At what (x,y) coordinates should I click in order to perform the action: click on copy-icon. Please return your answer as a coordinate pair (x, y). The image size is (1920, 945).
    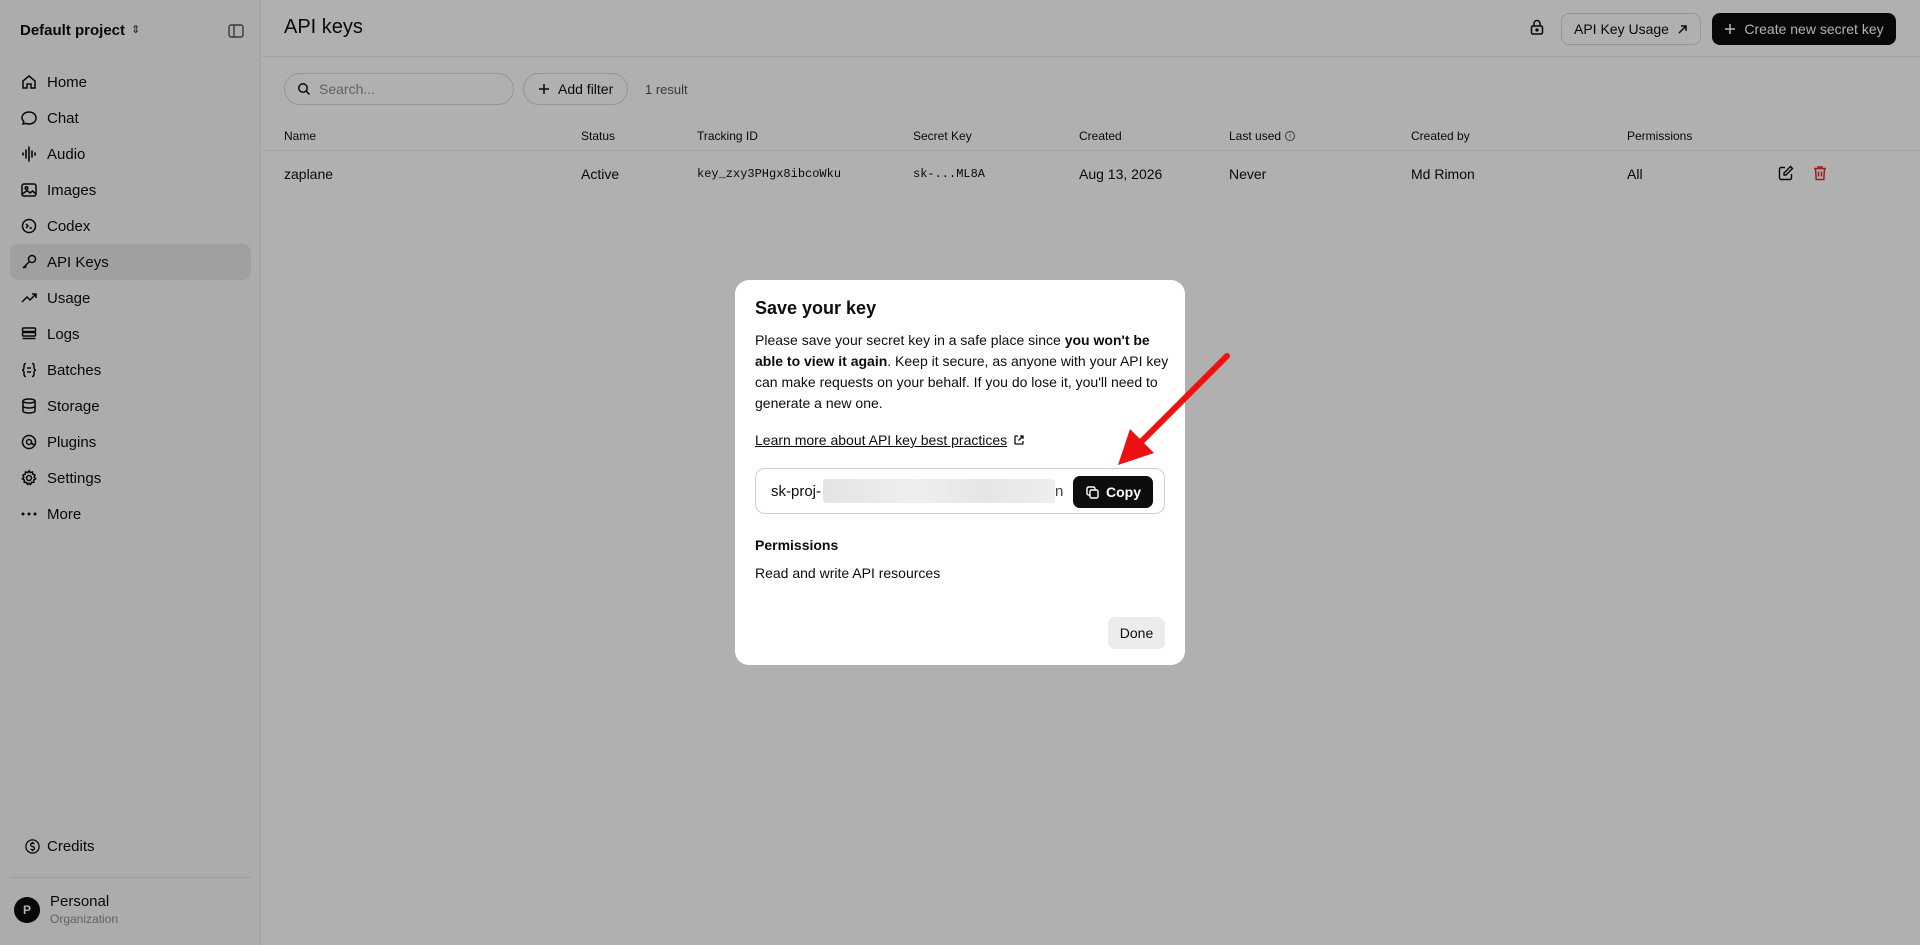
    Looking at the image, I should click on (1092, 492).